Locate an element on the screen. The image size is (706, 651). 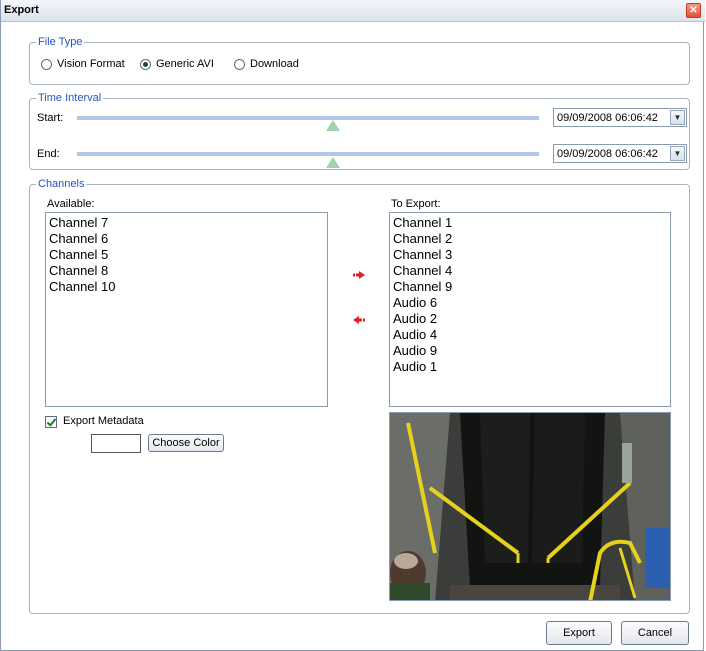
radio-vision-format: Vision Format is located at coordinates (83, 64).